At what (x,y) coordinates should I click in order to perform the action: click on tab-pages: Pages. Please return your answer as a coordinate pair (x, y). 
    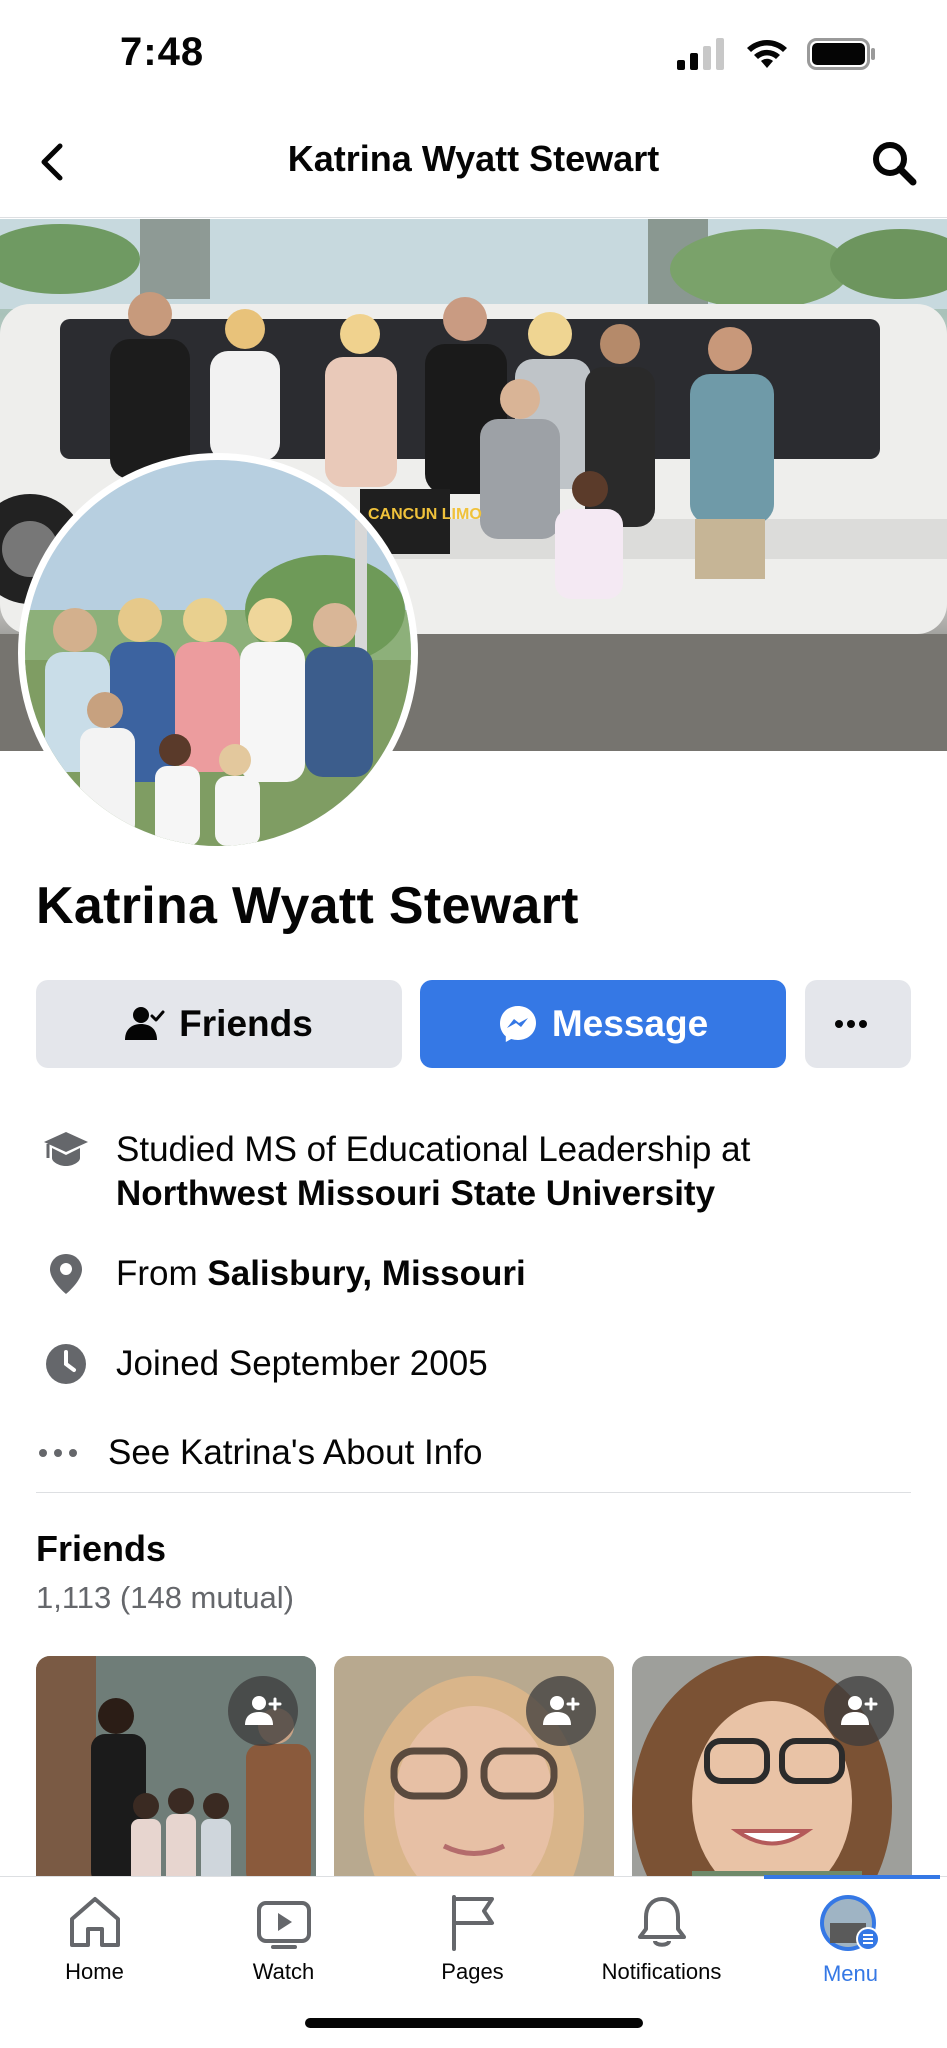
    Looking at the image, I should click on (472, 1949).